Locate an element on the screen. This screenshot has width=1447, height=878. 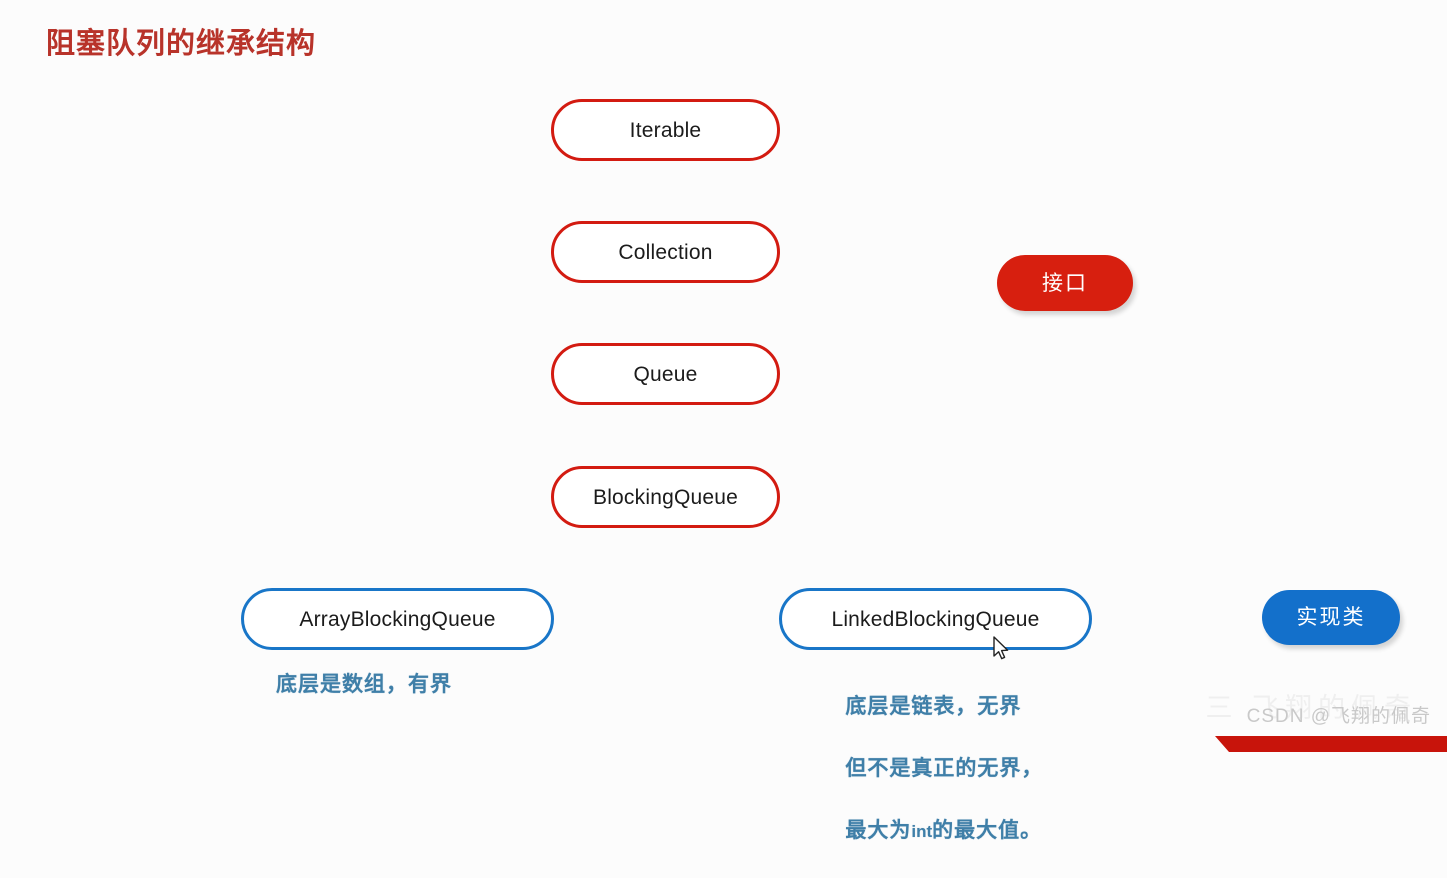
annotation-linkedblockingqueue: 底层是链表，无界 但不是真正的无界， 最大为int的最大值。 is located at coordinates (930, 769).